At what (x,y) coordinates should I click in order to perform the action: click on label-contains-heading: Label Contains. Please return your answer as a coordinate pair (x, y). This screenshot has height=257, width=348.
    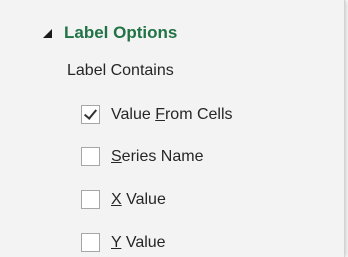
    Looking at the image, I should click on (120, 70).